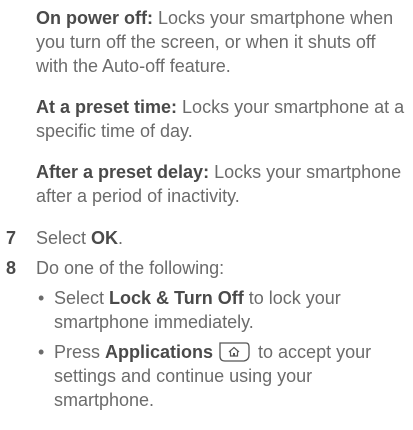 The width and height of the screenshot is (413, 430). I want to click on option-term: After a preset delay:, so click(123, 172).